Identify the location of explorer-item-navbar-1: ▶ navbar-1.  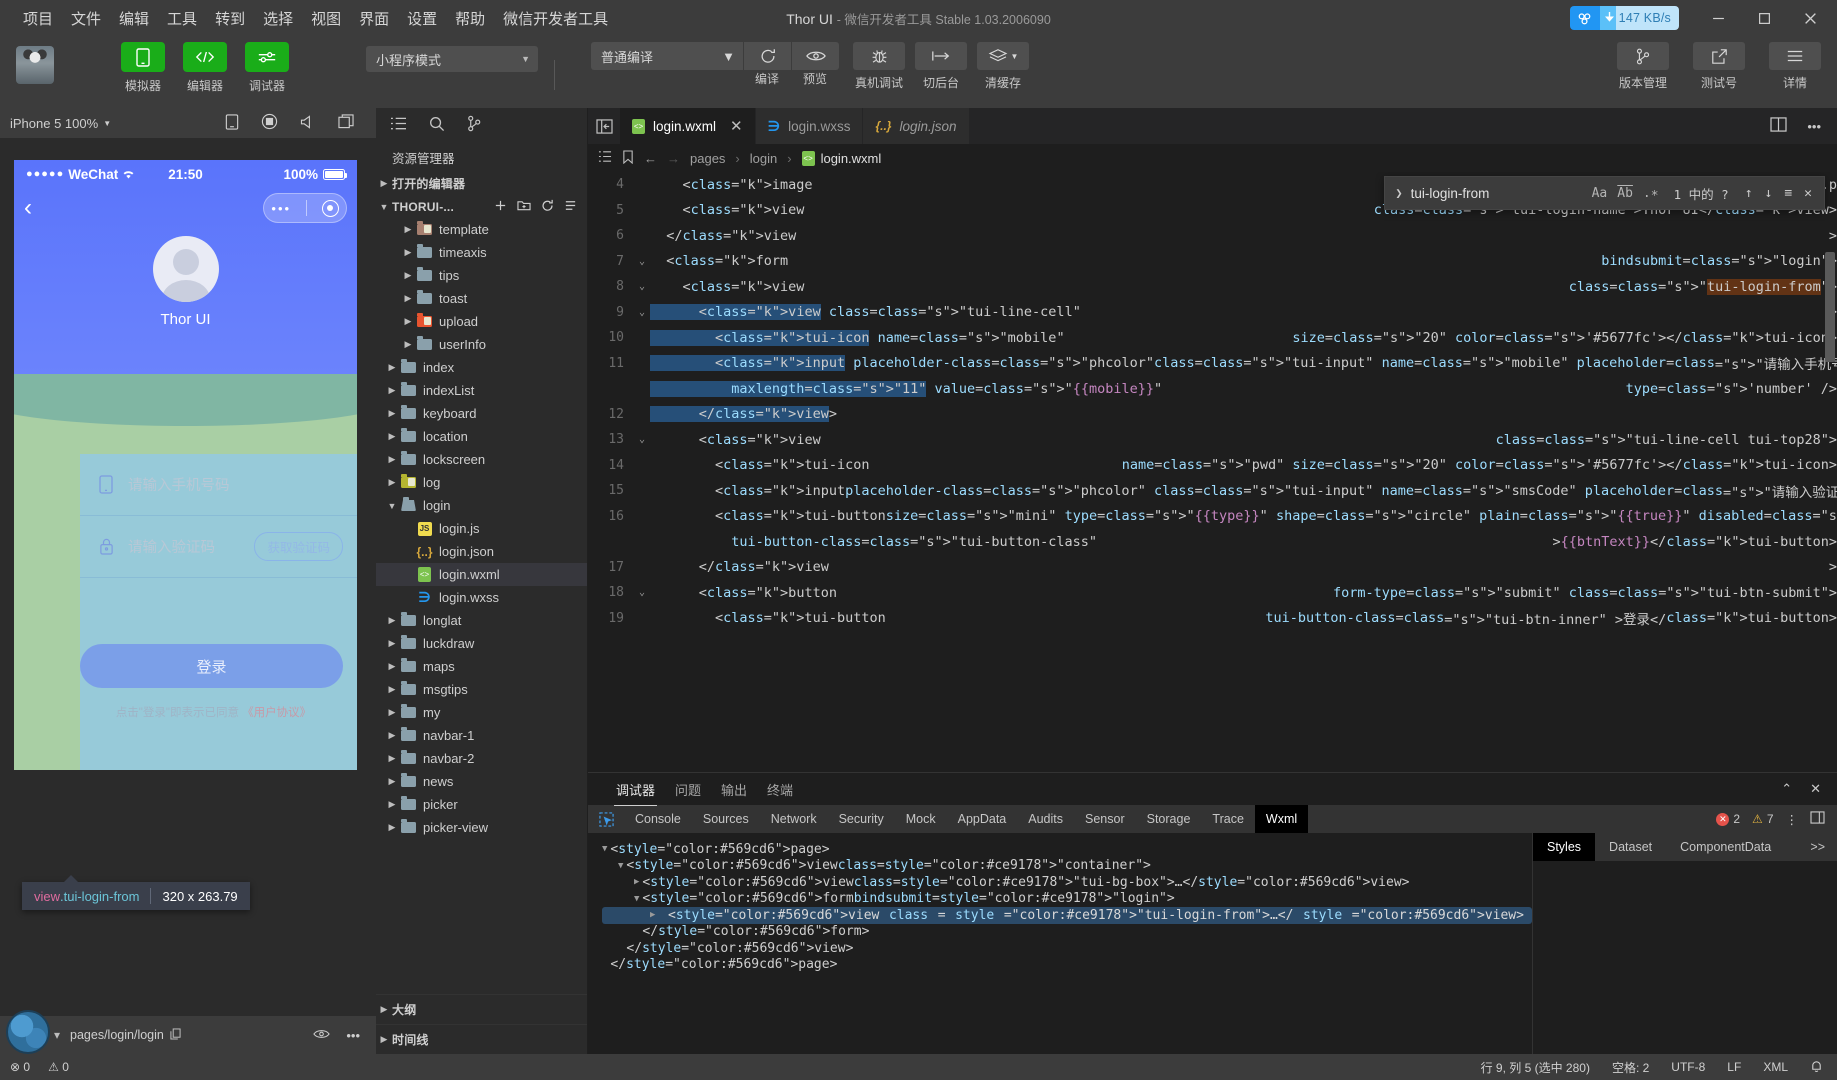
(481, 735).